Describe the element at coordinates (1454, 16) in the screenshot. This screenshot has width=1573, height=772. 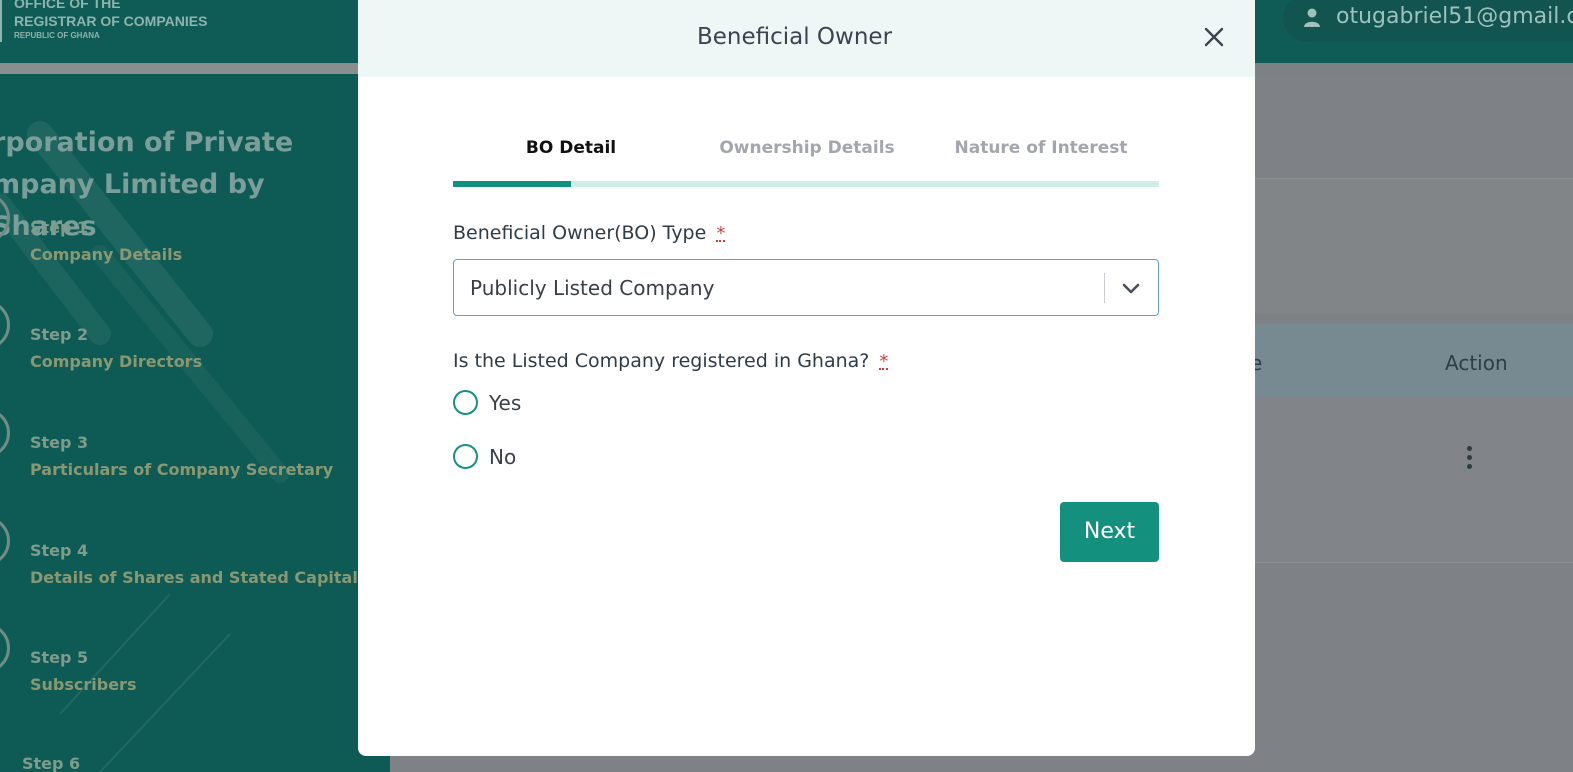
I see `user-email: otugabriel51@gmail.c` at that location.